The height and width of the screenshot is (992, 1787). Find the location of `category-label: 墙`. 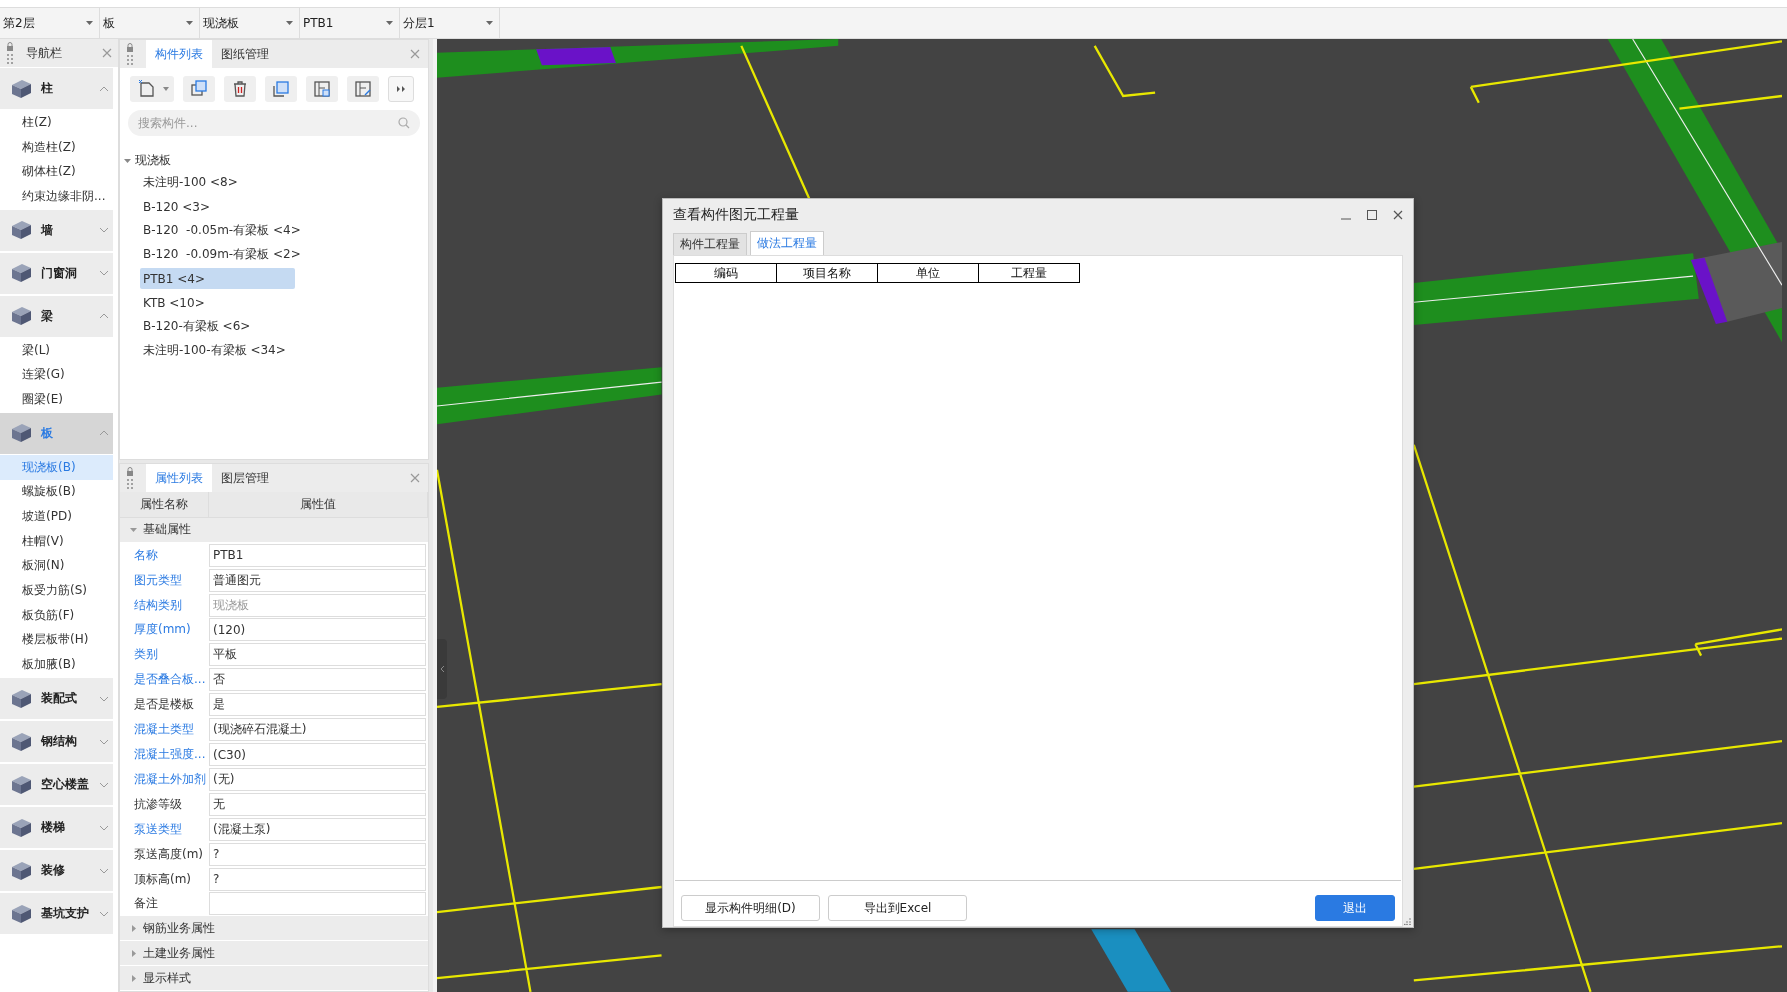

category-label: 墙 is located at coordinates (47, 230).